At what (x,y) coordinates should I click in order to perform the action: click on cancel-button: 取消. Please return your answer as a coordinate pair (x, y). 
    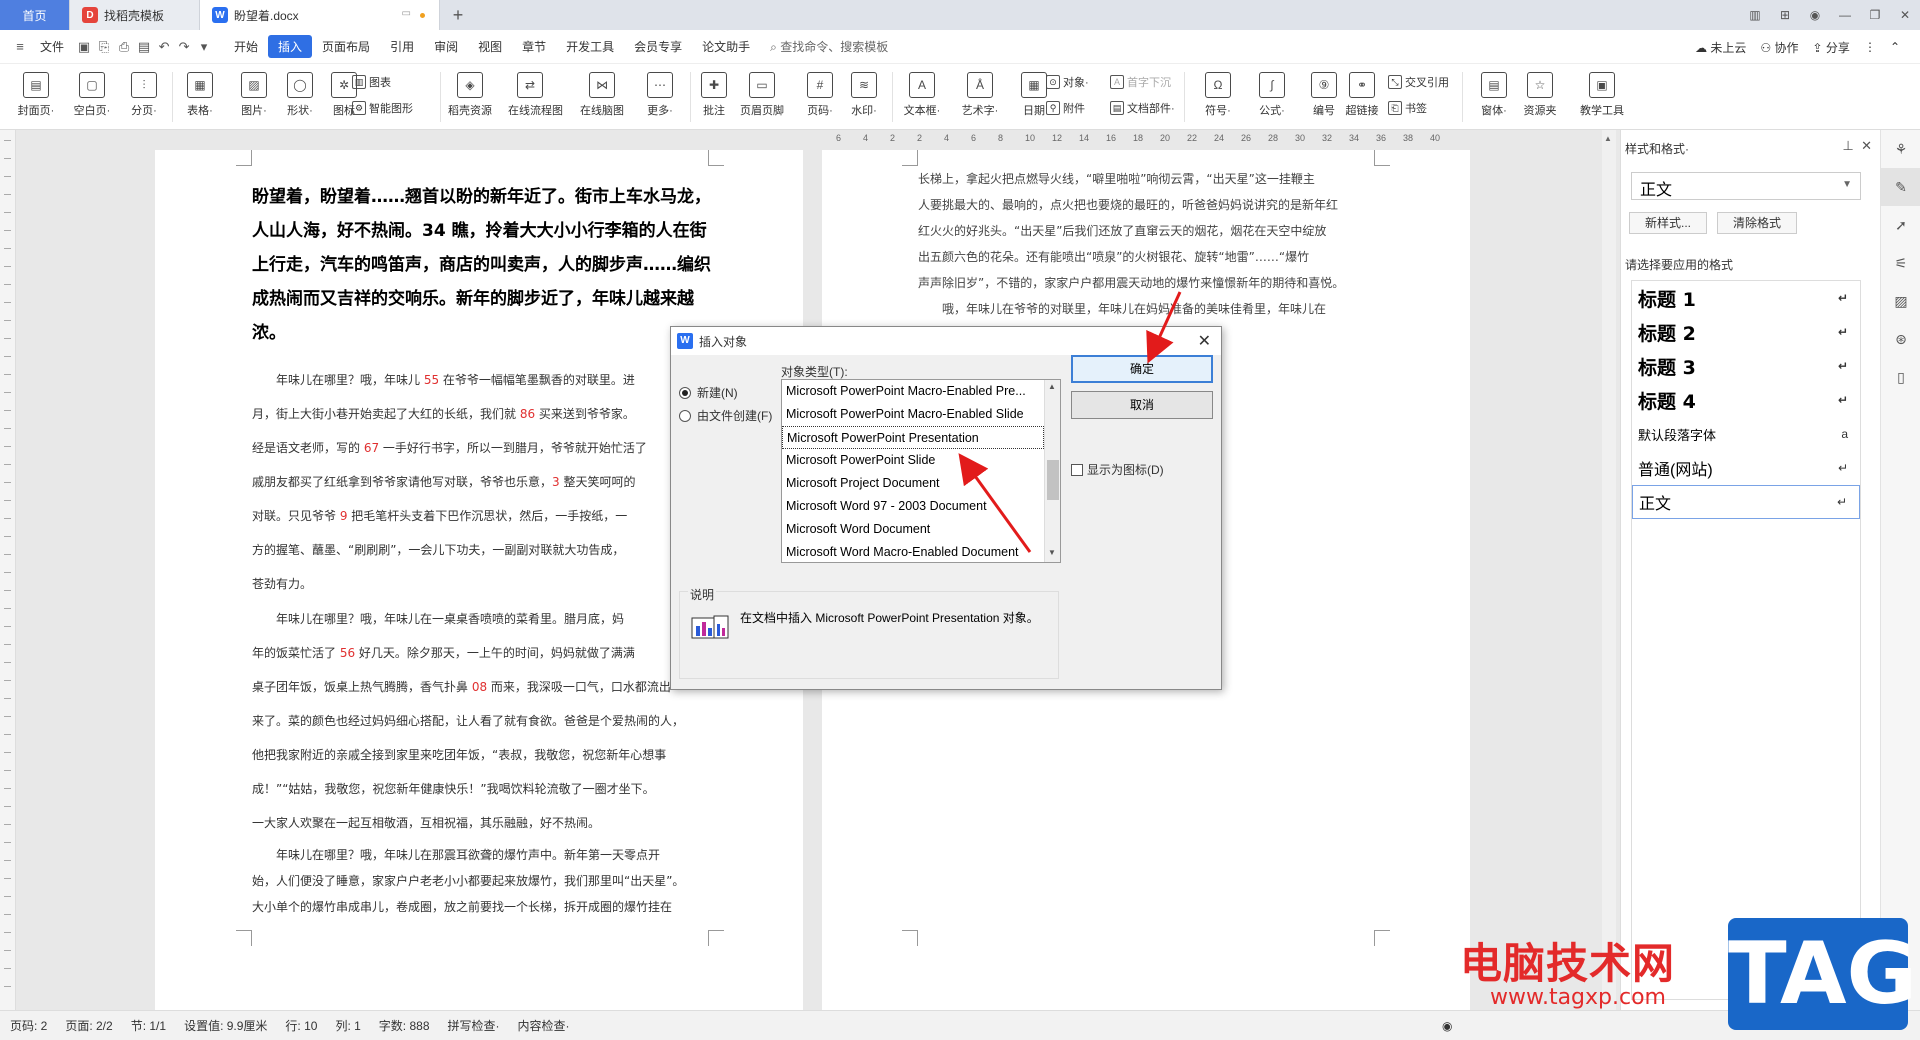
    Looking at the image, I should click on (1142, 405).